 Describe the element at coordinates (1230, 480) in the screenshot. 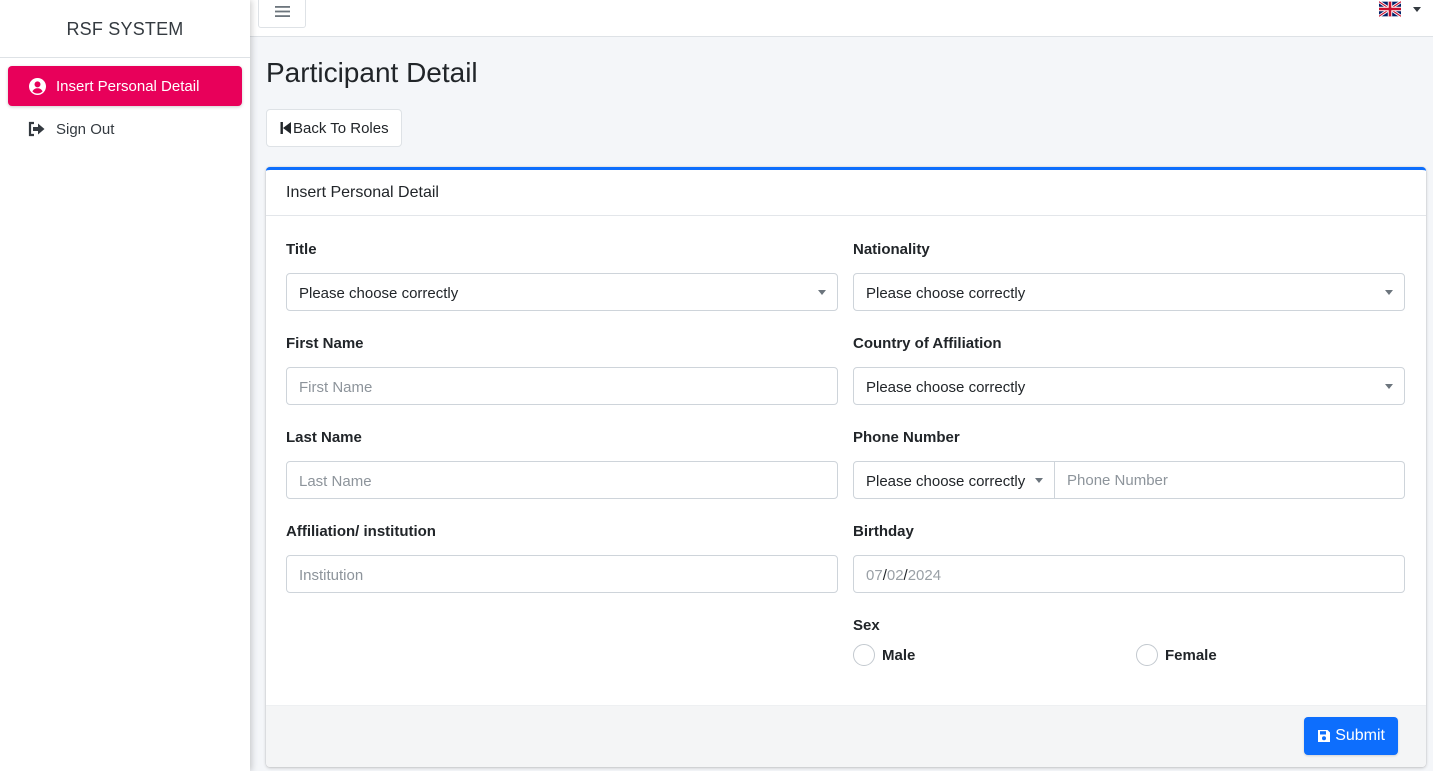

I see `phone-number-input: Phone Number` at that location.